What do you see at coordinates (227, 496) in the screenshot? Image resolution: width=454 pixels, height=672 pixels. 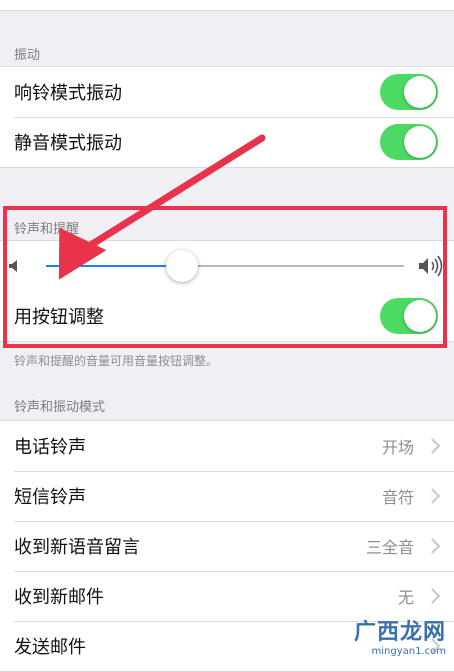 I see `text-tone-row: 短信铃声 音符` at bounding box center [227, 496].